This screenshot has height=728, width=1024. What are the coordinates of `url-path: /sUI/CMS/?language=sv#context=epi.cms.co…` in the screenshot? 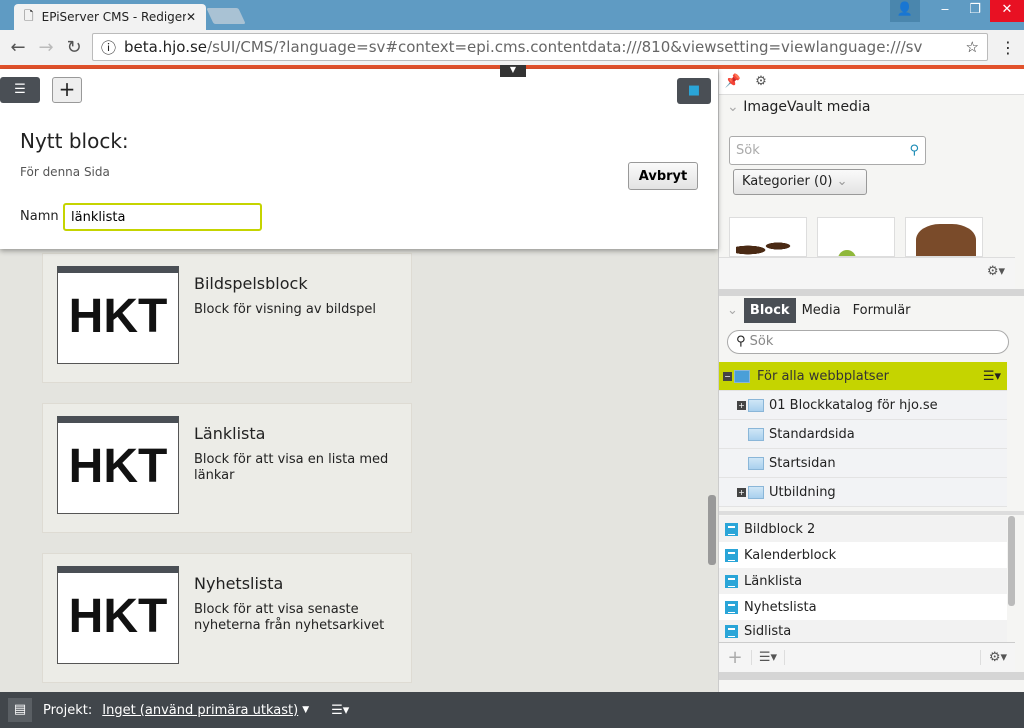 It's located at (565, 47).